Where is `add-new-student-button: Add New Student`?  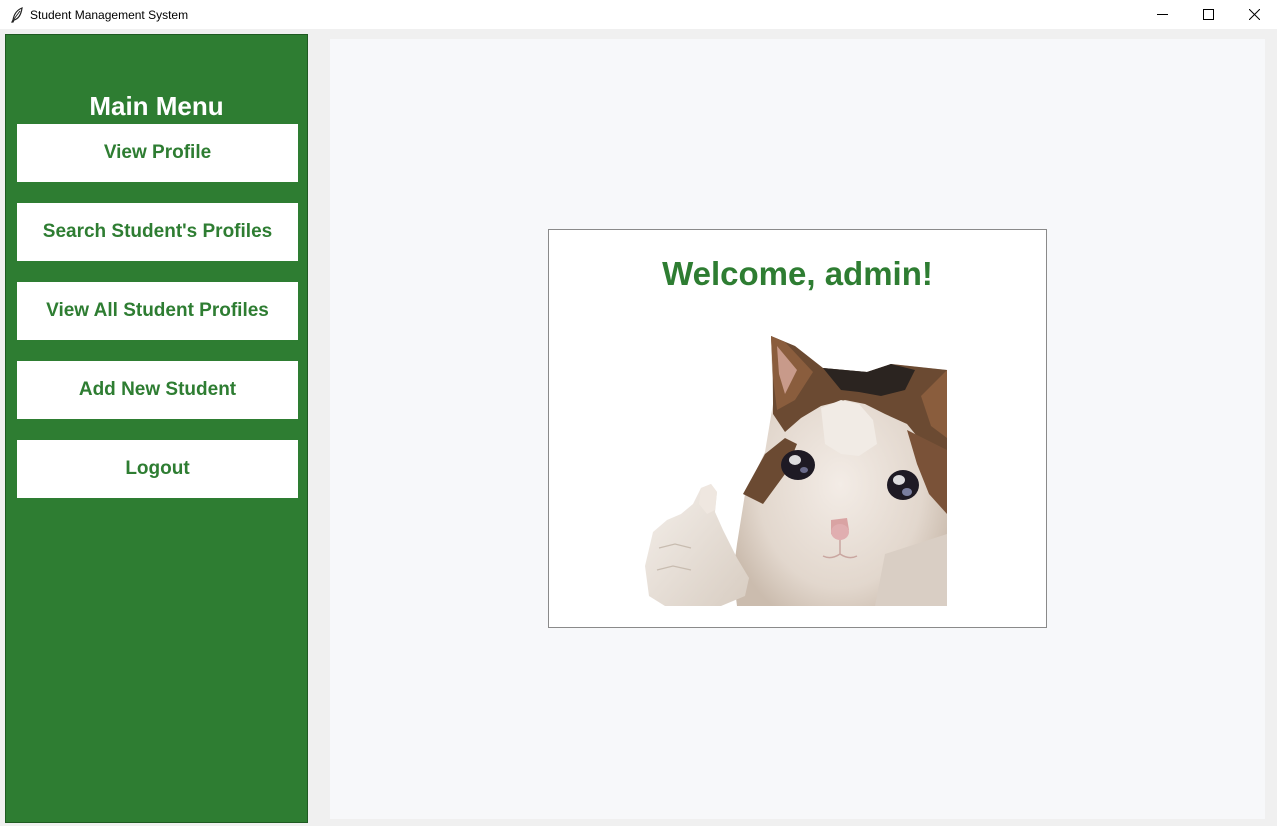 add-new-student-button: Add New Student is located at coordinates (157, 390).